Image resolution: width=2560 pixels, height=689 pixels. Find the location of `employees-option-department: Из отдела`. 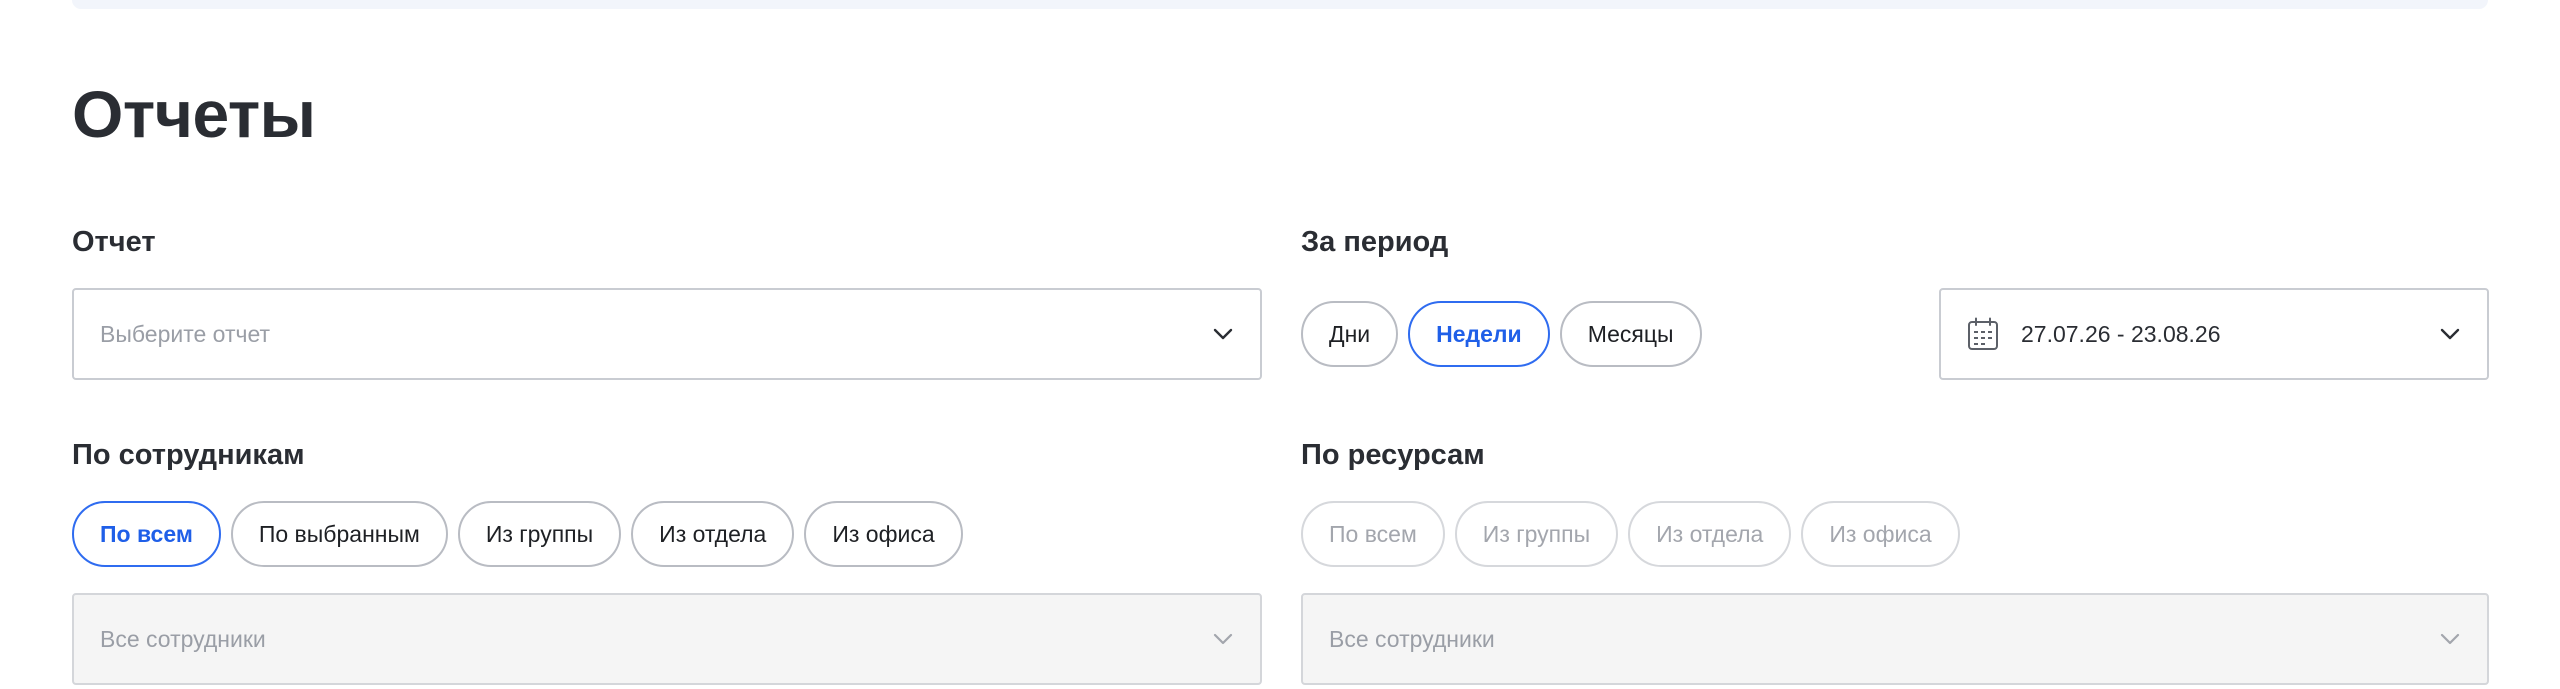

employees-option-department: Из отдела is located at coordinates (713, 534).